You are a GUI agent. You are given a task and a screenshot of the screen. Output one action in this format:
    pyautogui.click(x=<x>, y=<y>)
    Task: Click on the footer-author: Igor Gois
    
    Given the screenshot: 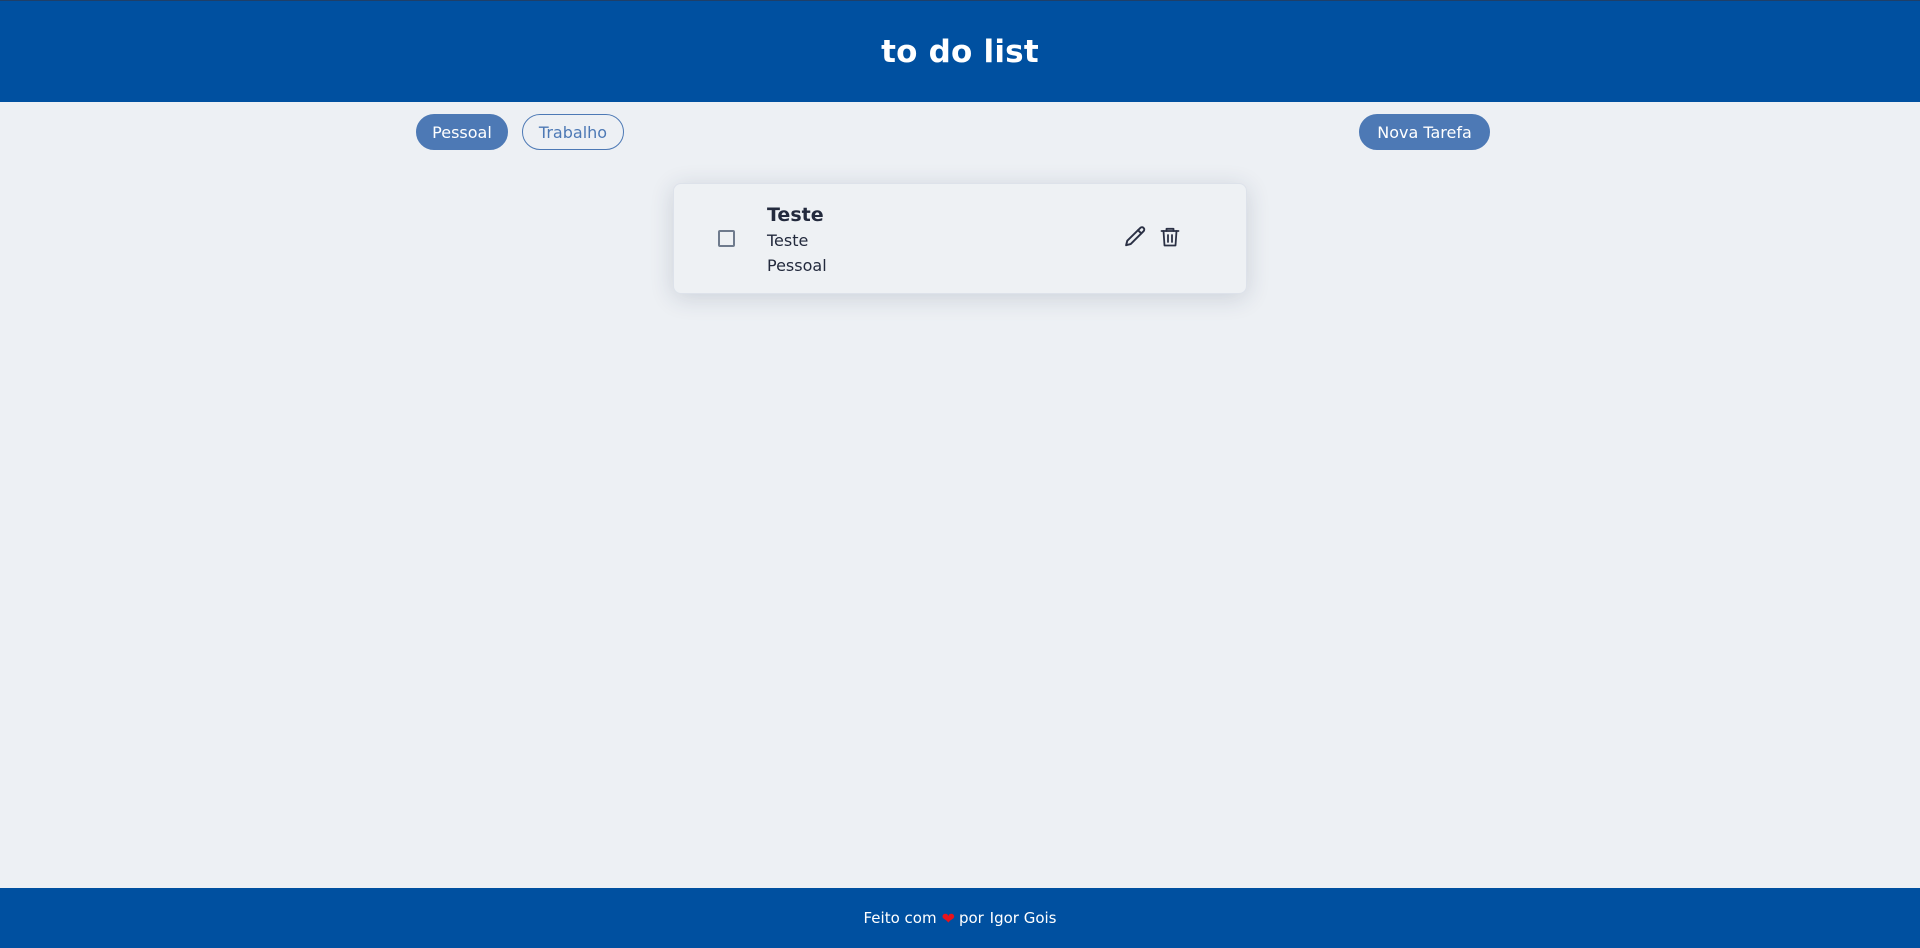 What is the action you would take?
    pyautogui.click(x=1021, y=918)
    